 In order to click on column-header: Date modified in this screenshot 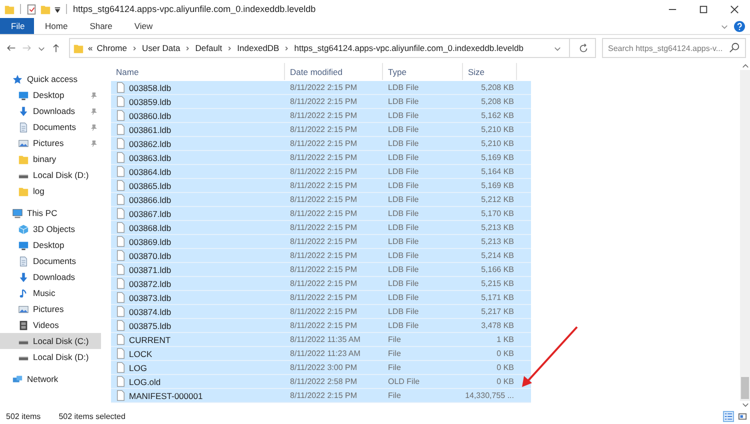, I will do `click(334, 71)`.